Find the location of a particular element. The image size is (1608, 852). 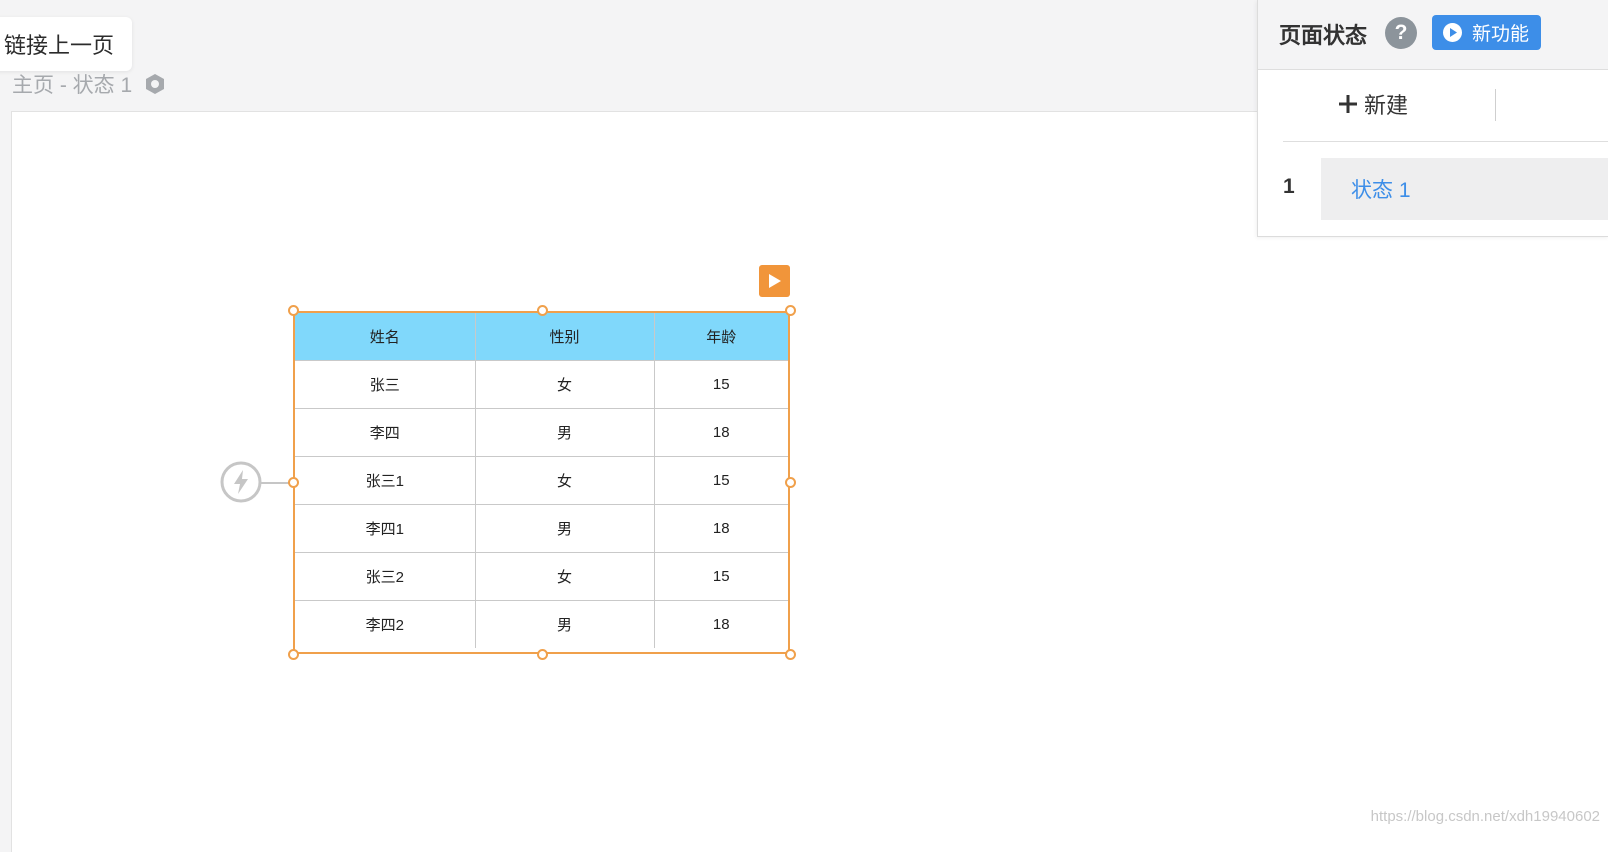

play-icon is located at coordinates (774, 281).